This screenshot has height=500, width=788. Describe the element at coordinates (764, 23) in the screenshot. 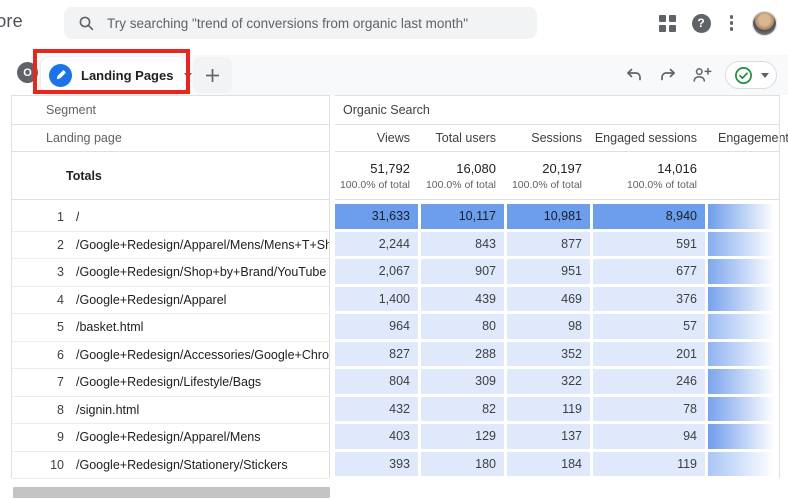

I see `user-avatar` at that location.